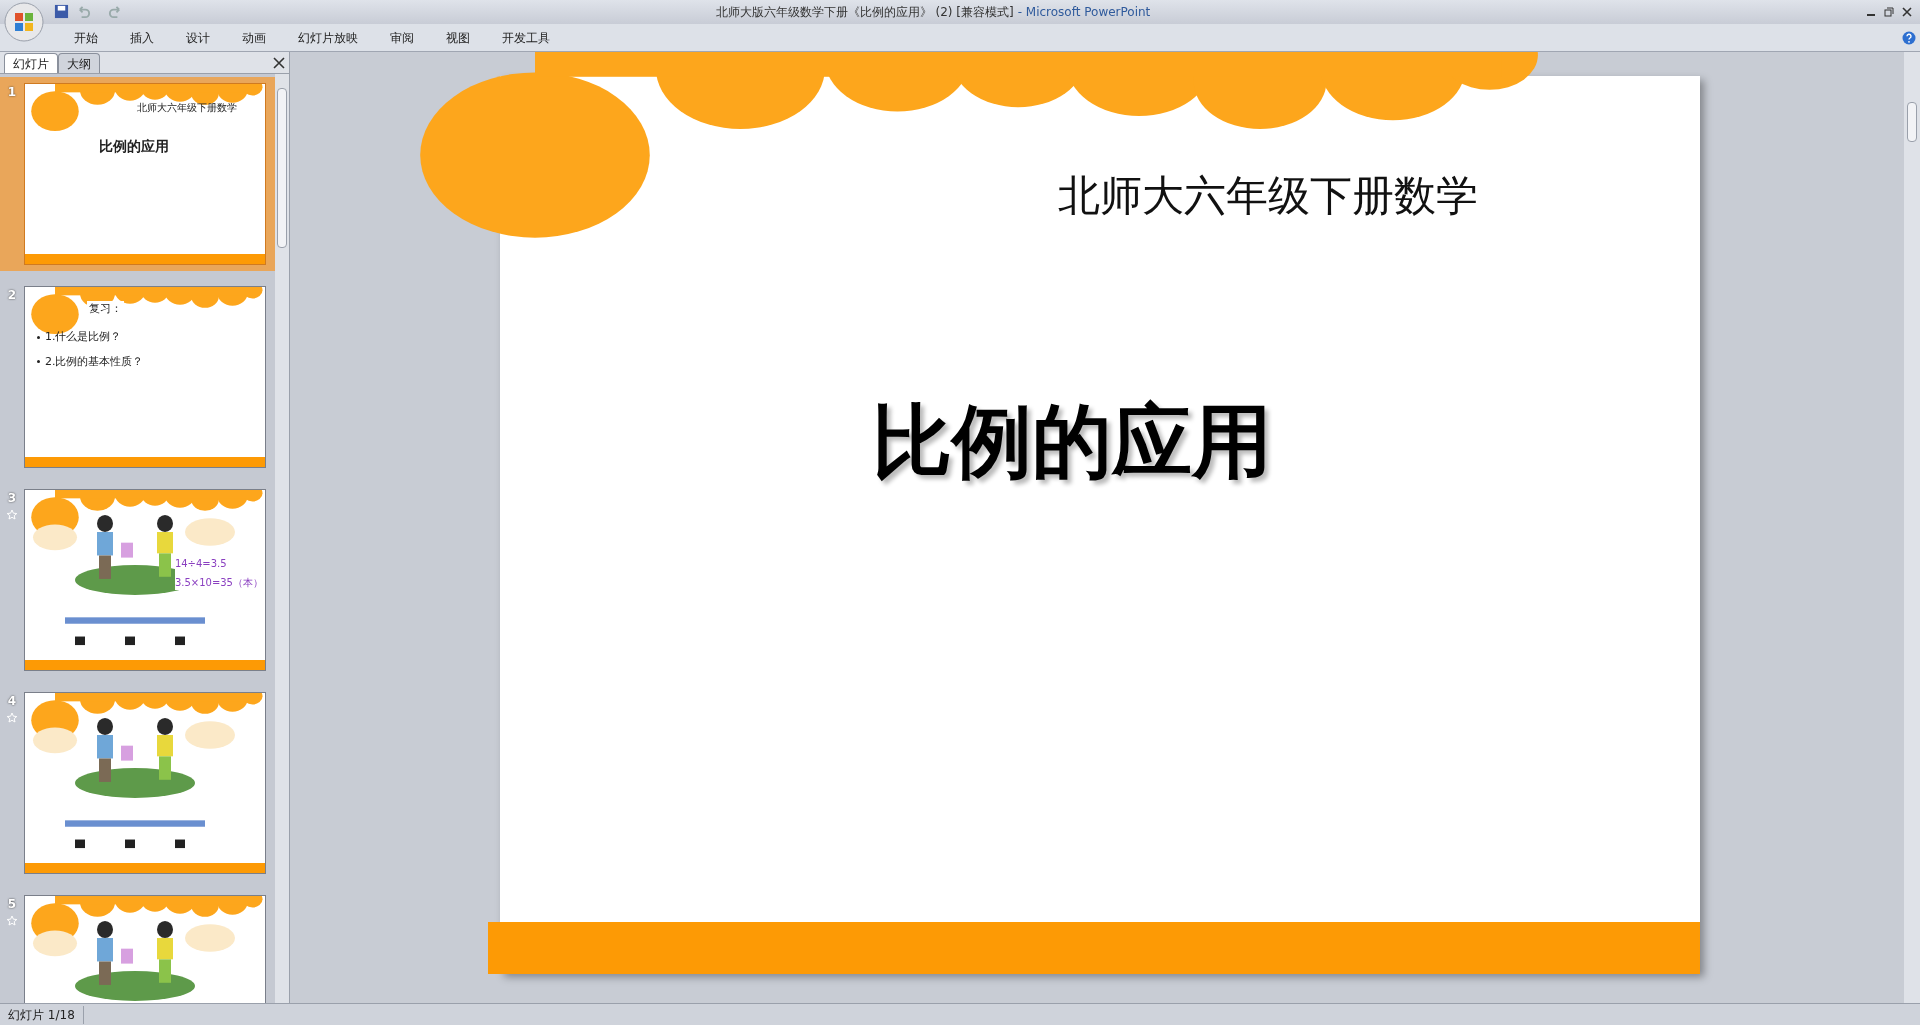 This screenshot has height=1025, width=1920. What do you see at coordinates (79, 63) in the screenshot?
I see `panel-tab: 大纲` at bounding box center [79, 63].